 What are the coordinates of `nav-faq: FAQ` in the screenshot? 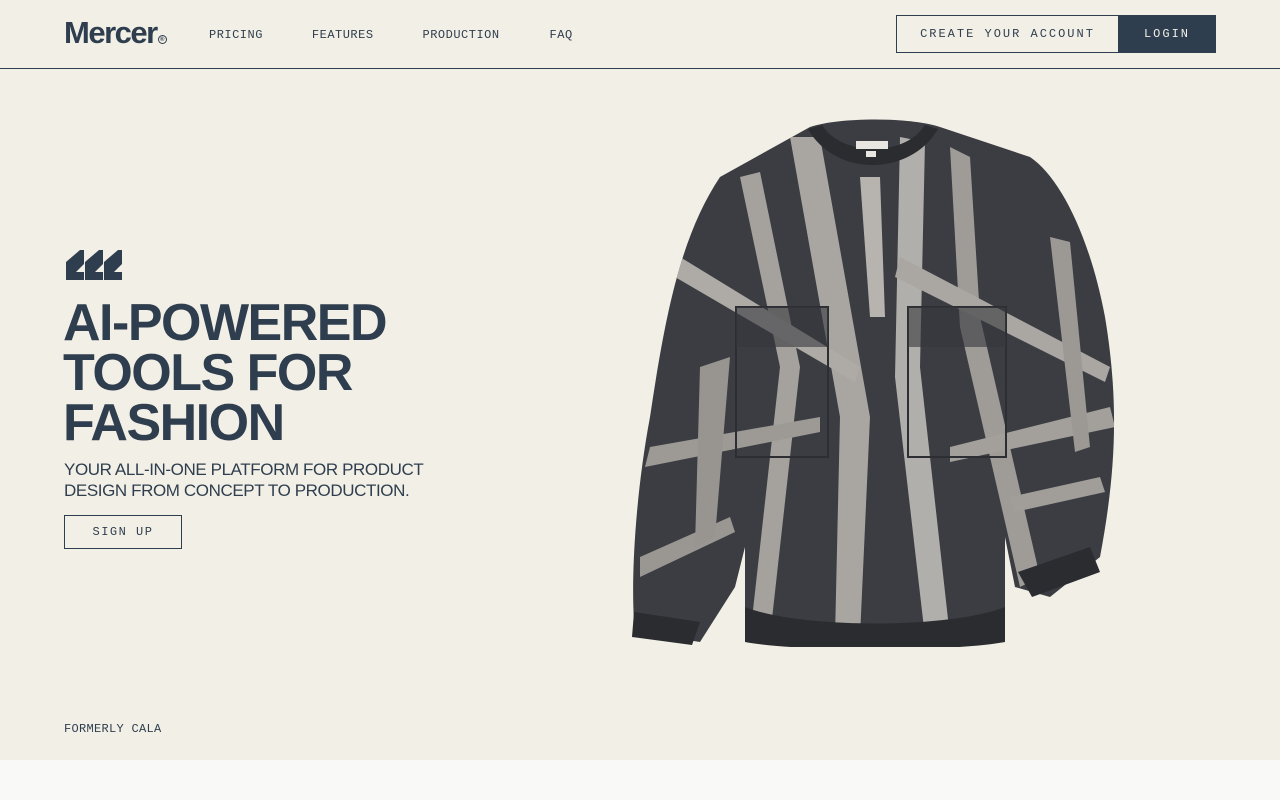 It's located at (561, 35).